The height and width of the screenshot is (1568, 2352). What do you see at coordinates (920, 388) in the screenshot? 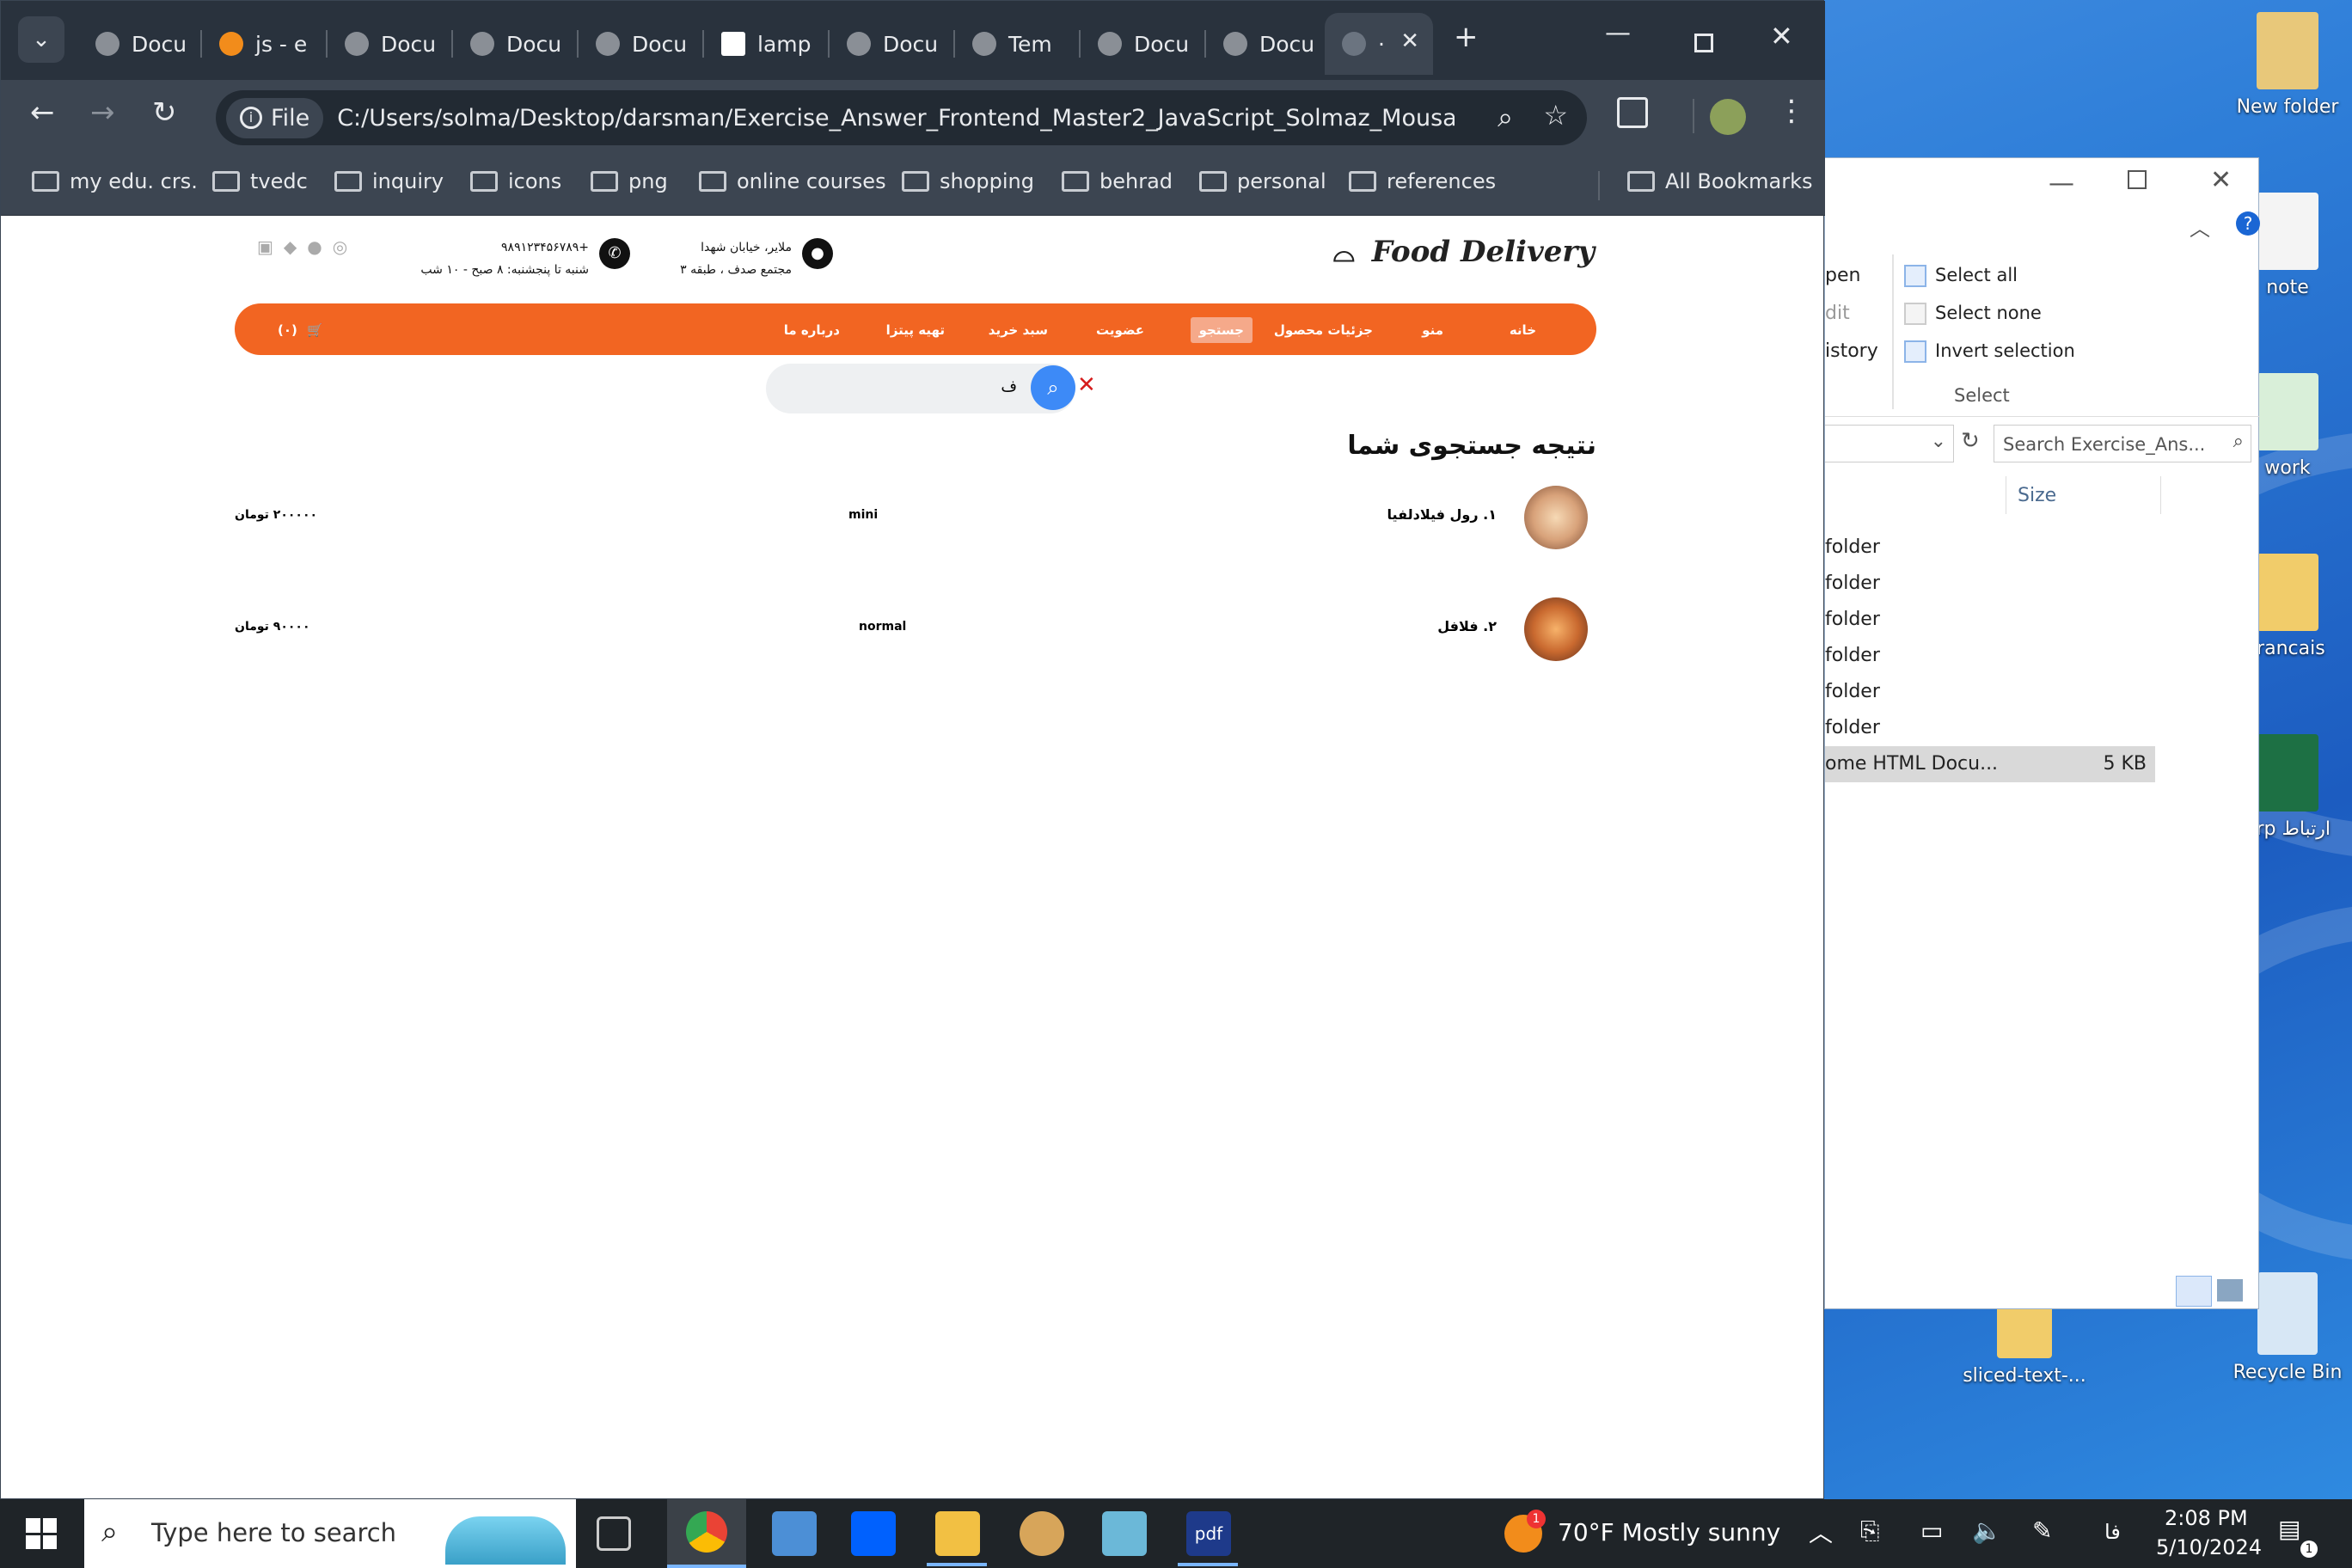
I see `search-input: ف ⌕` at bounding box center [920, 388].